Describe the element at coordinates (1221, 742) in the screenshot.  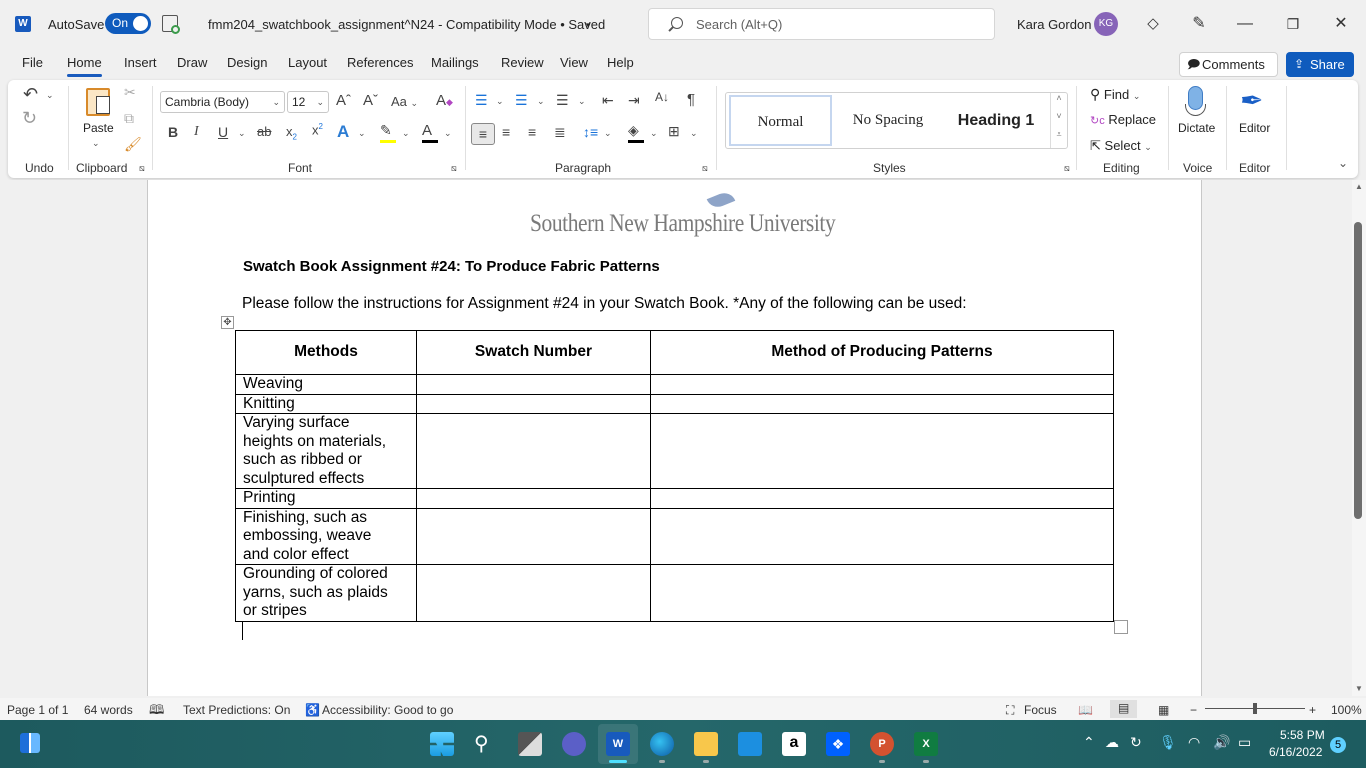
I see `volume-icon: 🔊` at that location.